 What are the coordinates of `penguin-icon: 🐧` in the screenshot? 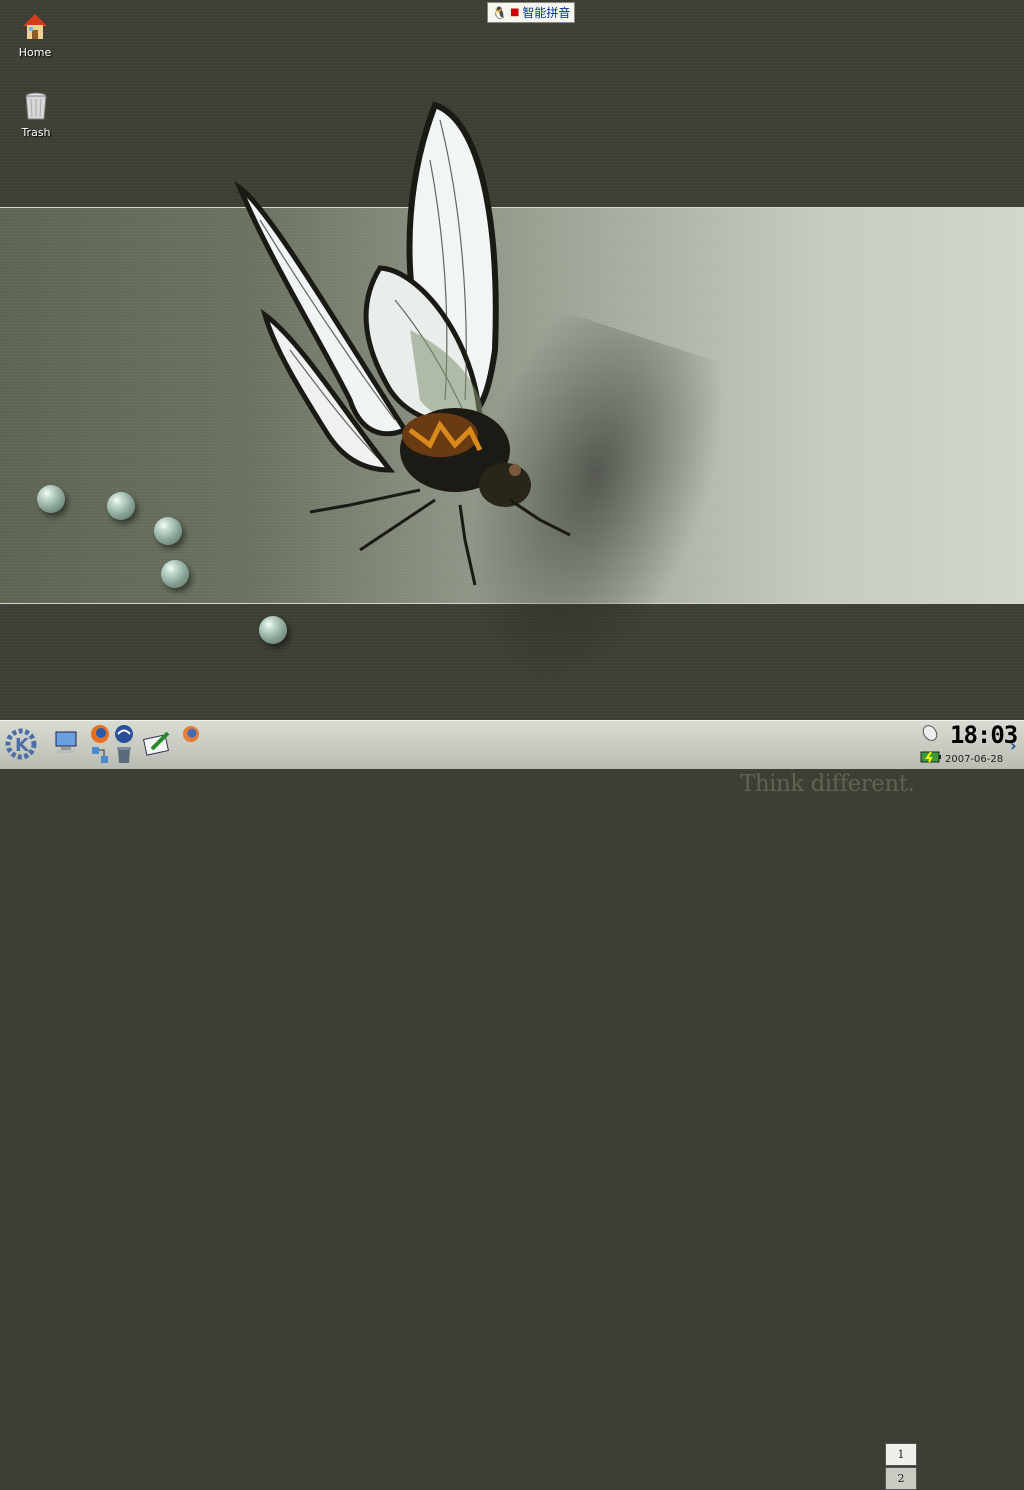 It's located at (499, 12).